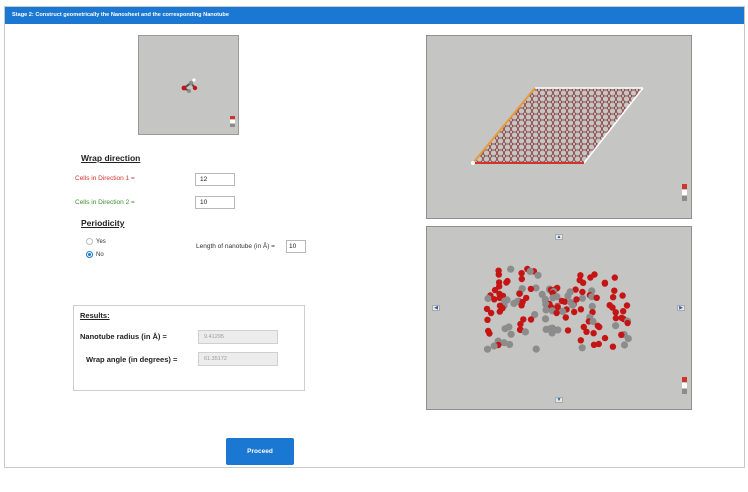 This screenshot has width=748, height=492. What do you see at coordinates (132, 359) in the screenshot?
I see `wrap-angle-label: Wrap angle (in degrees) =` at bounding box center [132, 359].